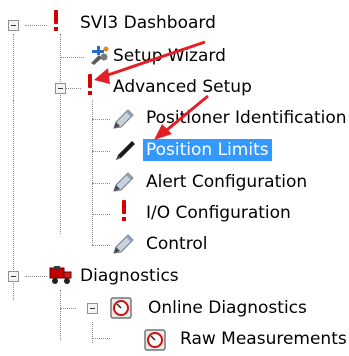 This screenshot has width=349, height=356. What do you see at coordinates (218, 213) in the screenshot?
I see `tree-item-label: I/O Configuration` at bounding box center [218, 213].